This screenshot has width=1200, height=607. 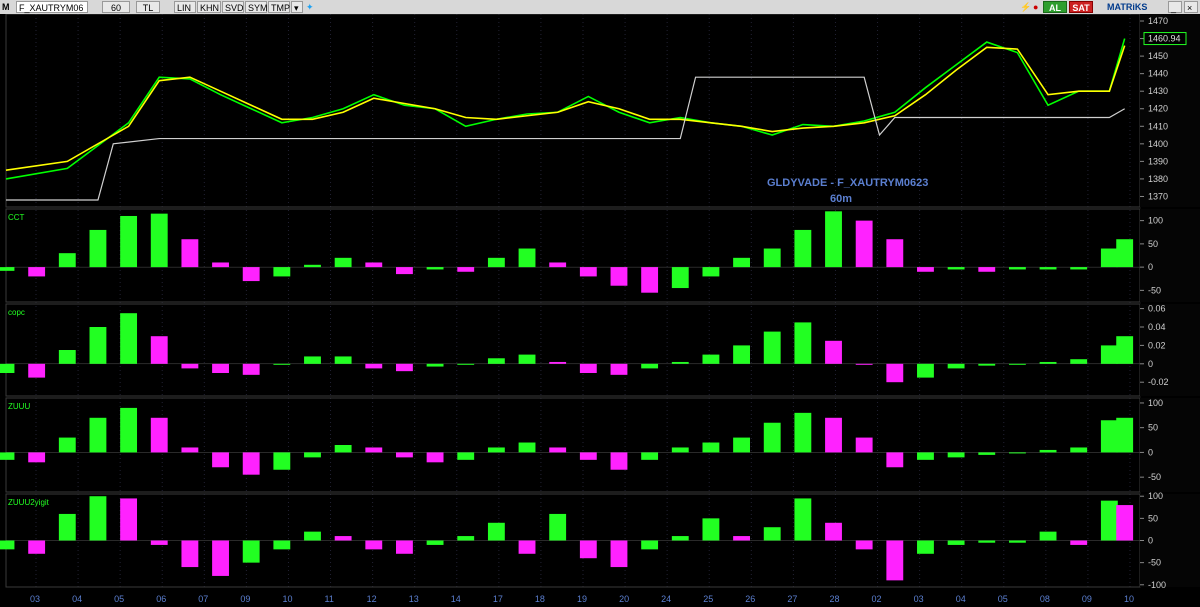 I want to click on x-tick-label: 02, so click(x=877, y=599).